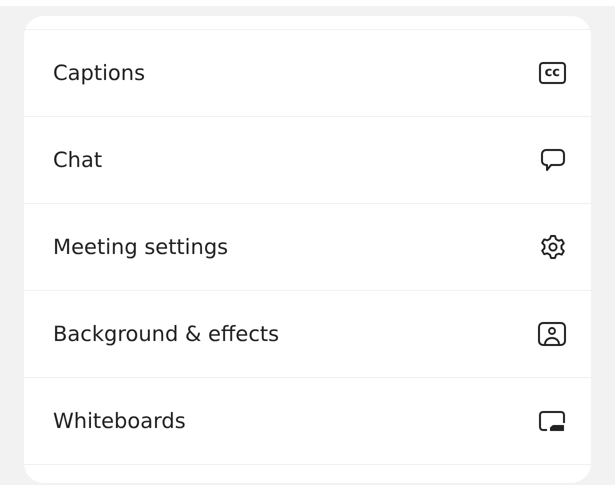  Describe the element at coordinates (552, 334) in the screenshot. I see `person-frame-icon` at that location.